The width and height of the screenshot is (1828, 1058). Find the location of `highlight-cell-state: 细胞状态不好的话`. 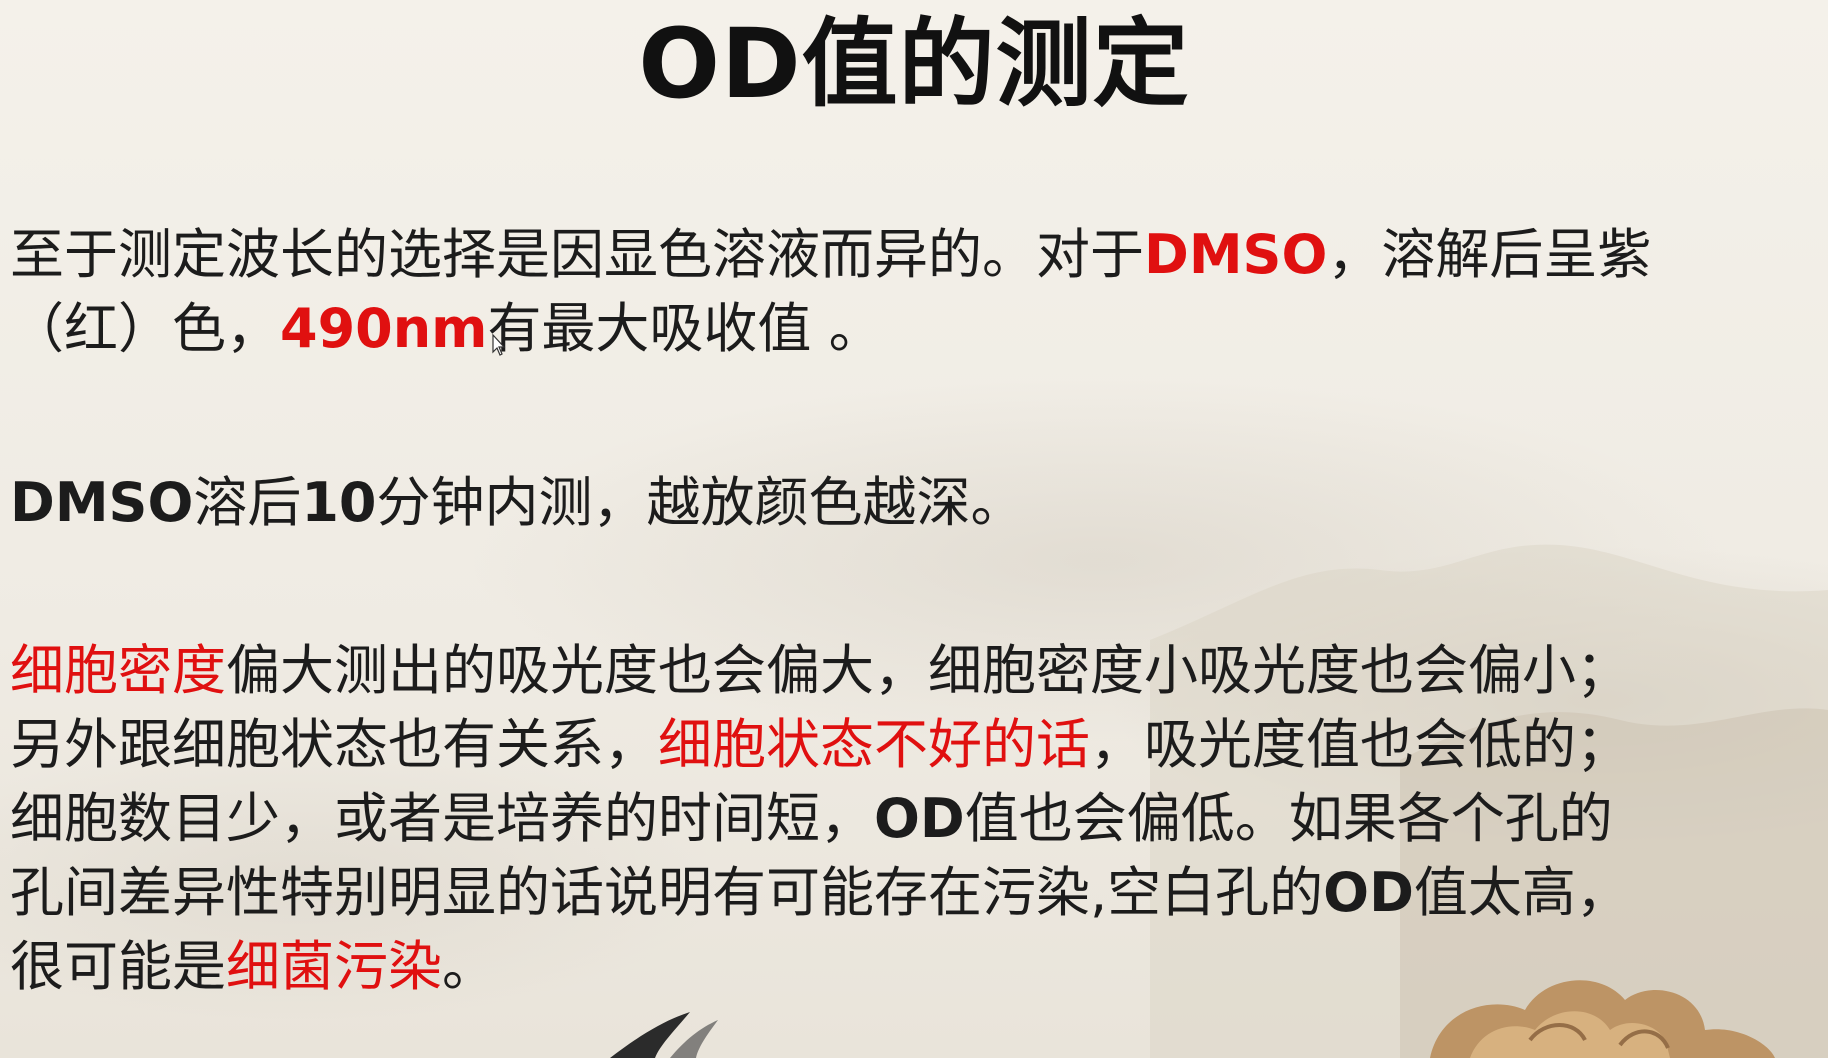

highlight-cell-state: 细胞状态不好的话 is located at coordinates (874, 744).